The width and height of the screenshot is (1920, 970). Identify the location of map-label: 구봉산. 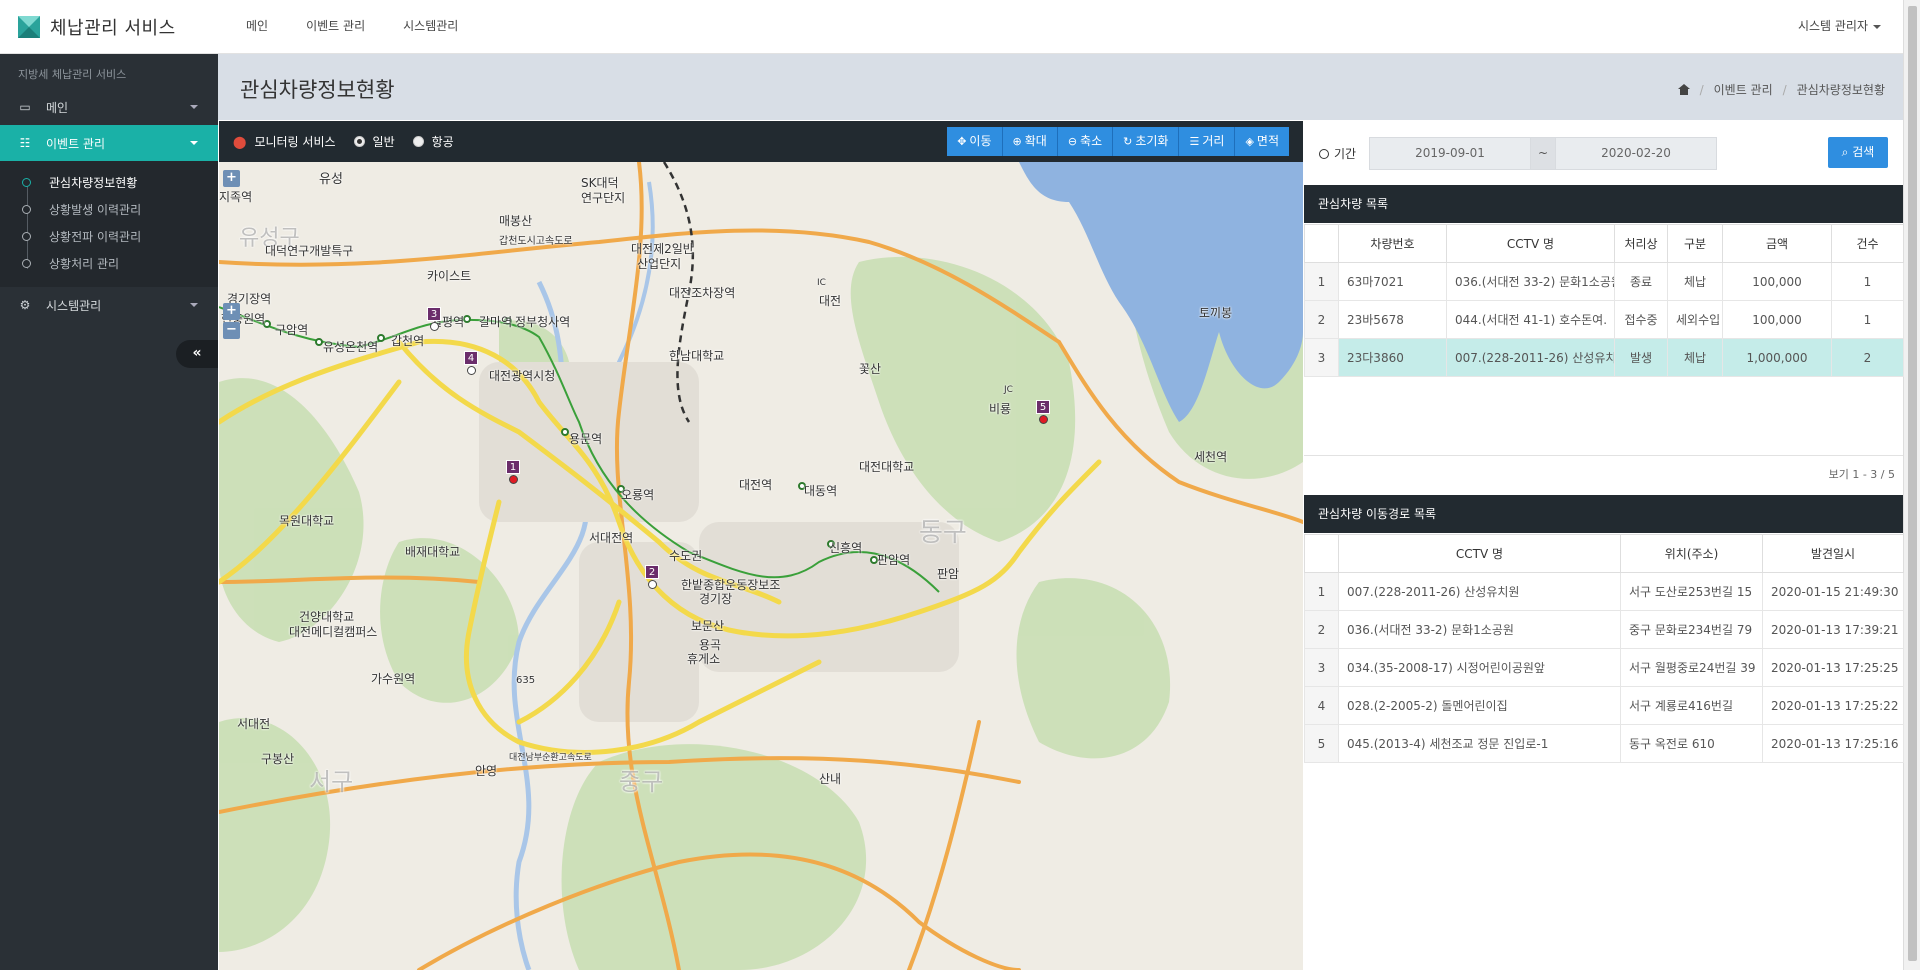
(278, 759).